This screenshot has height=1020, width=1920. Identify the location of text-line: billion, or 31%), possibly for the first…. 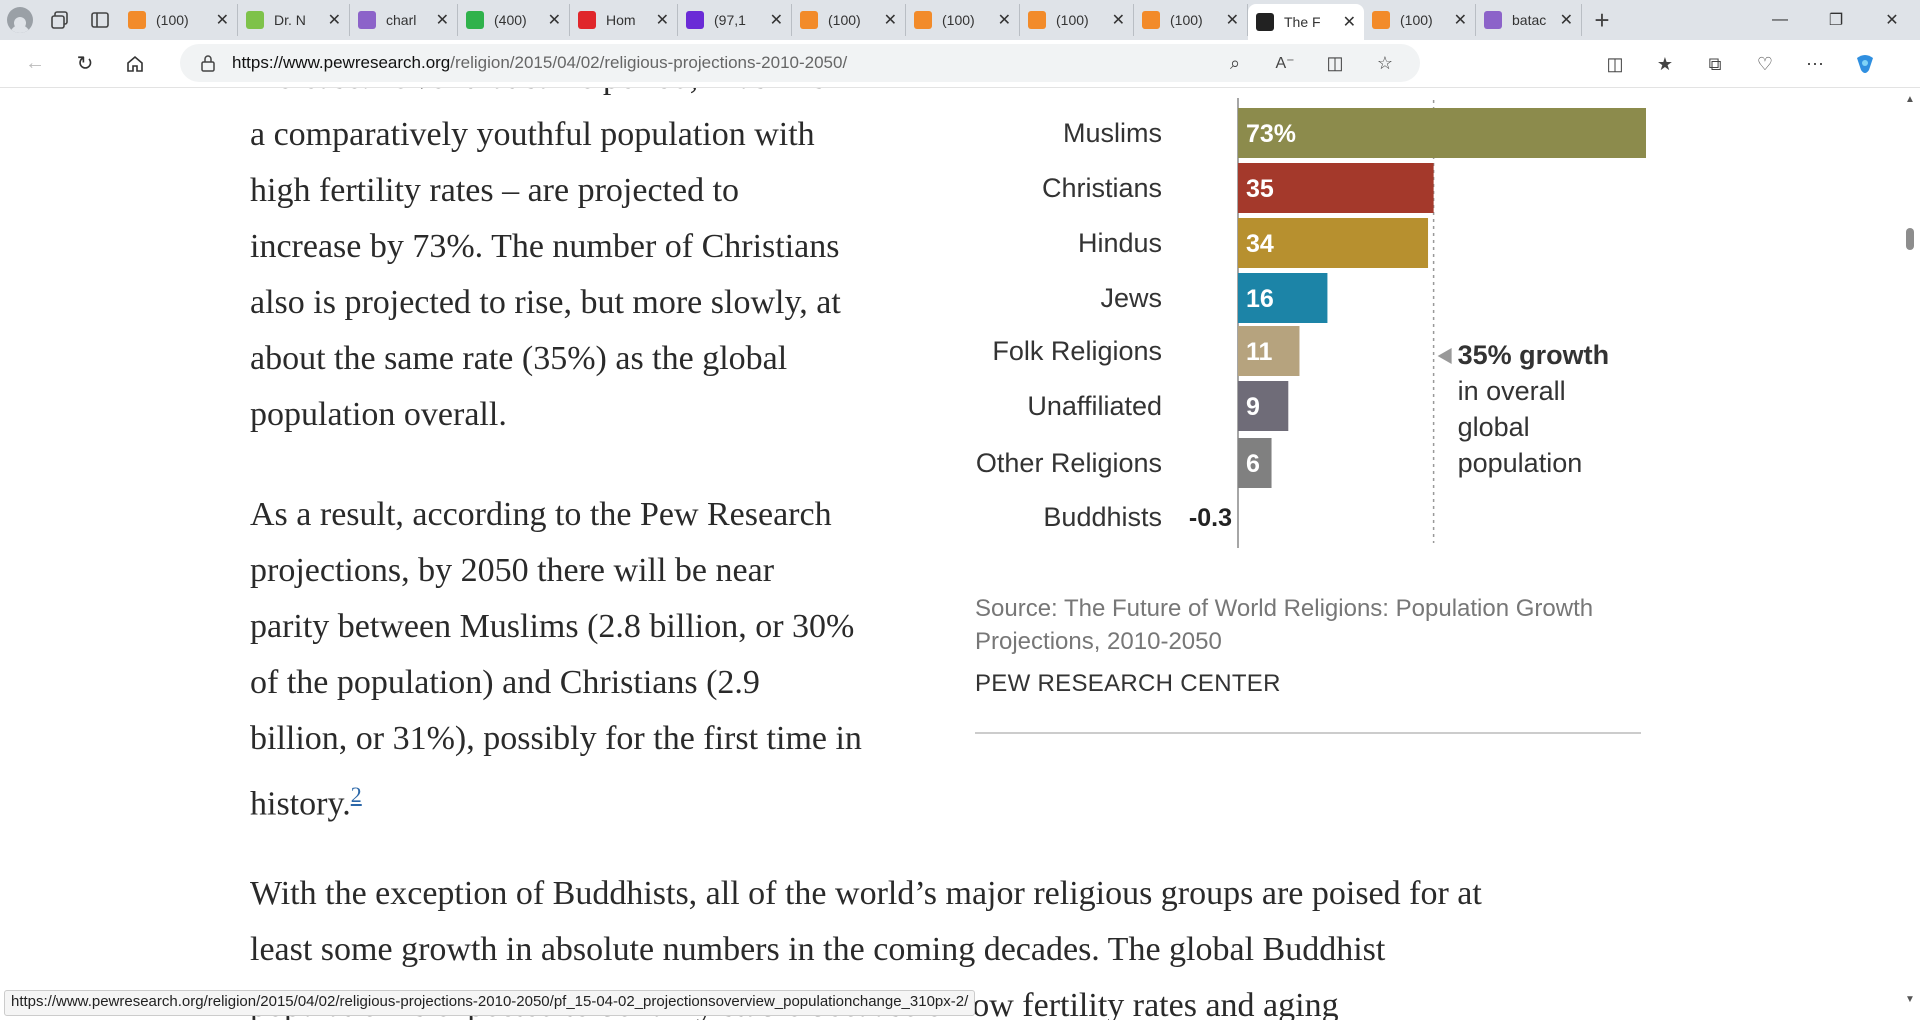
(556, 738).